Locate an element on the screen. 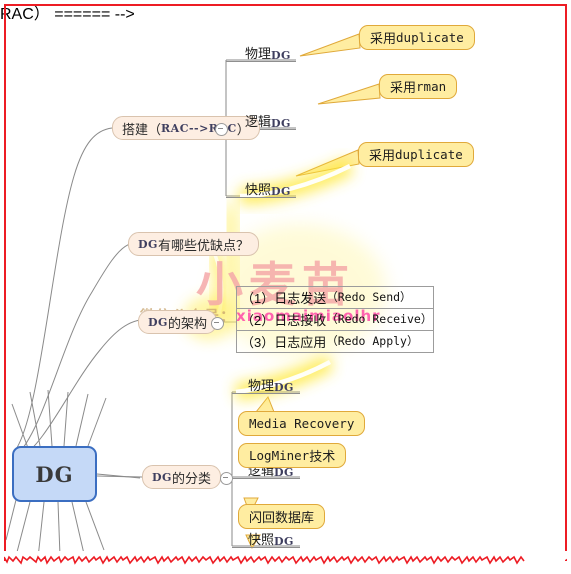  callout-class-media-recovery-mono: Media Recovery is located at coordinates (302, 423).